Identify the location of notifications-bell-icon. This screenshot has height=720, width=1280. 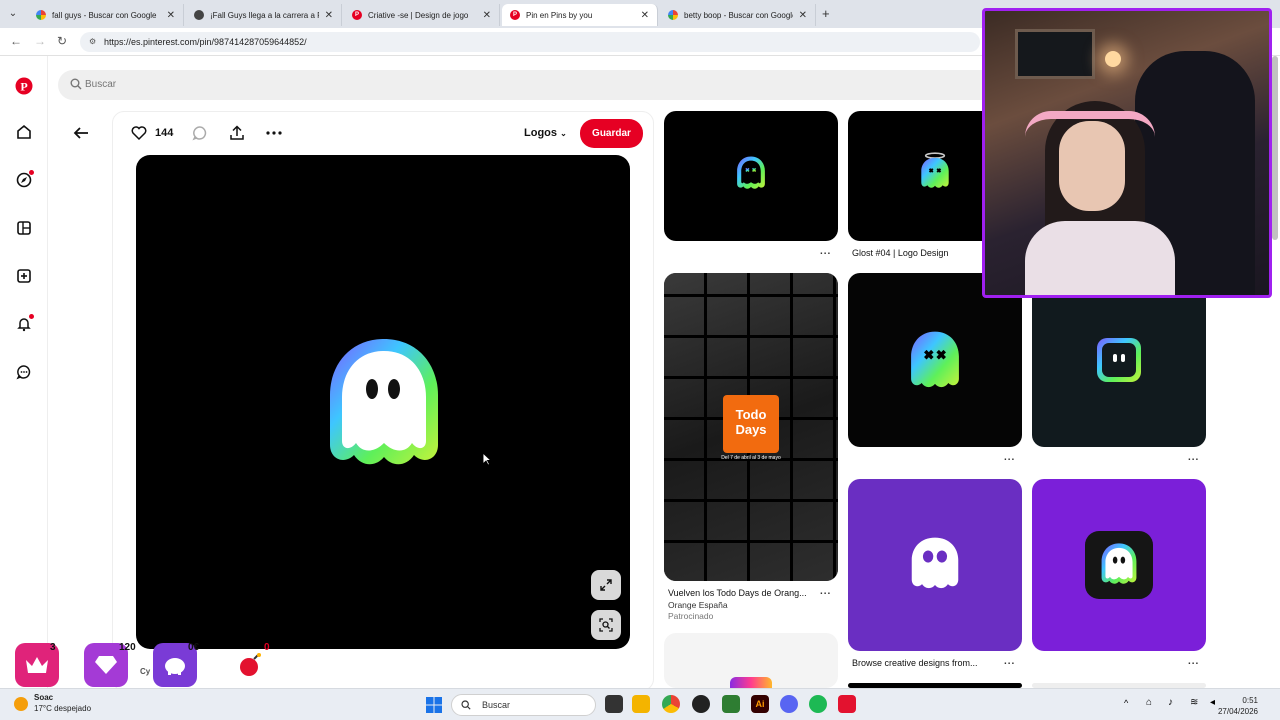
(24, 324).